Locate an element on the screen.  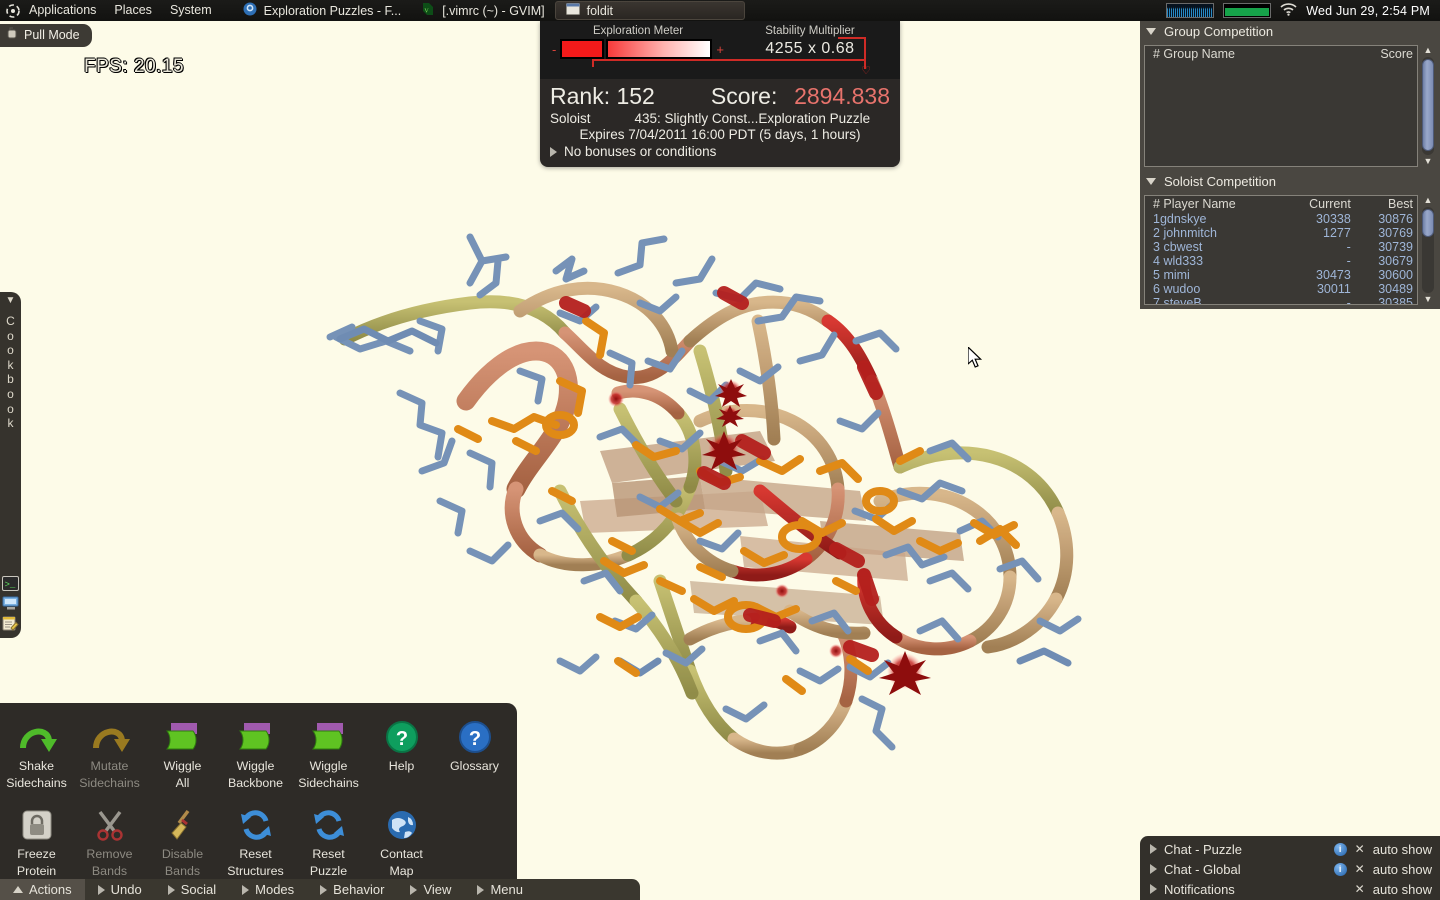
col-player-name: # Player Name is located at coordinates (1194, 204).